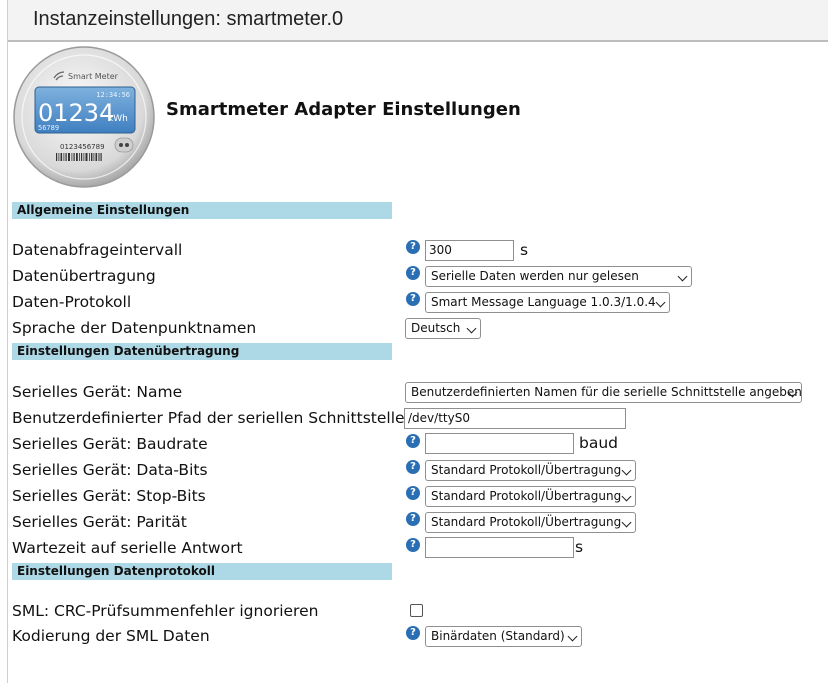 Image resolution: width=828 pixels, height=683 pixels. I want to click on parity-select: Standard Protokoll/Übertragung, so click(530, 522).